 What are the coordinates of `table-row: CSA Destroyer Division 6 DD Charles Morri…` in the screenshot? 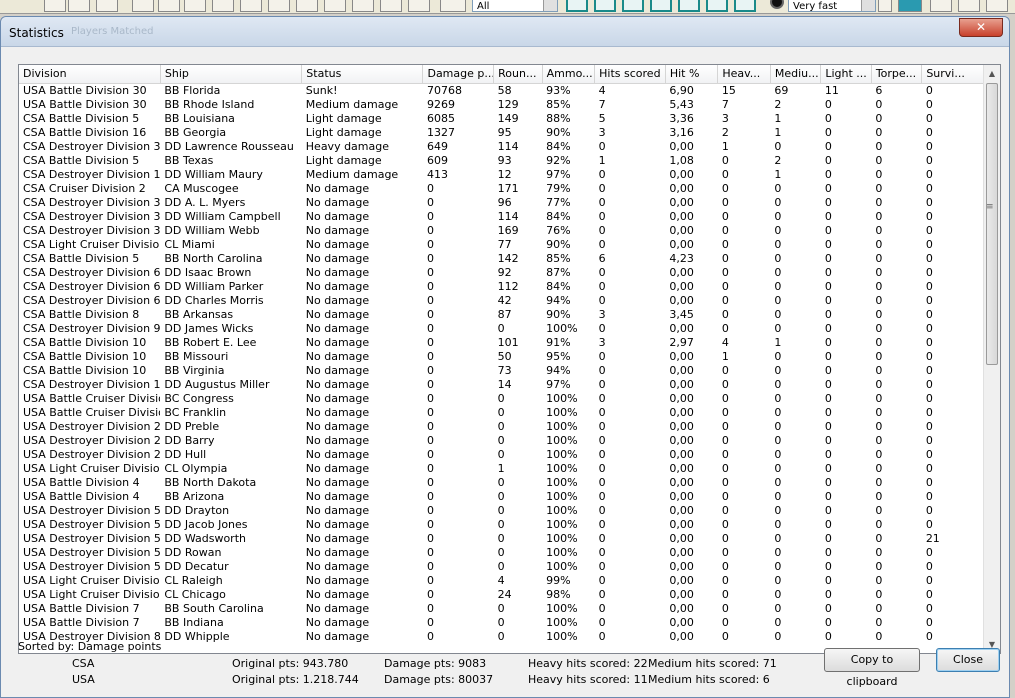 It's located at (502, 301).